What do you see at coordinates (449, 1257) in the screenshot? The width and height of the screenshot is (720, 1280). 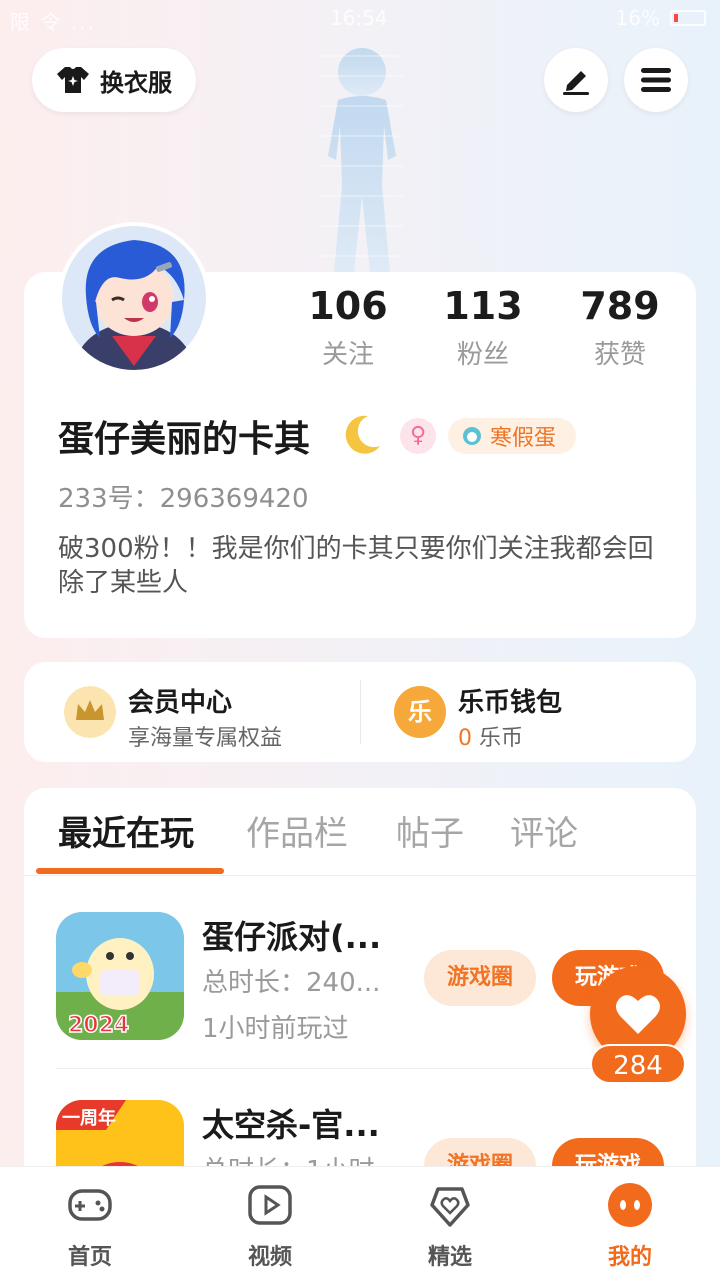 I see `nav-label: 精选` at bounding box center [449, 1257].